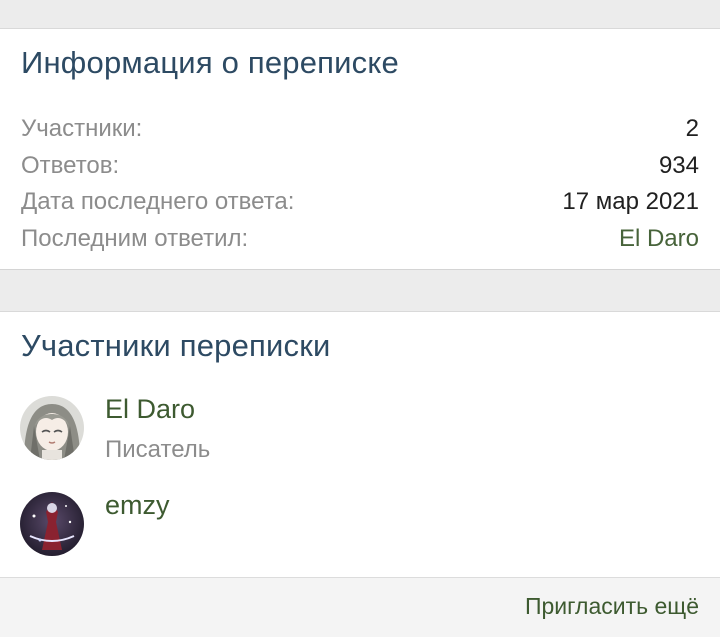  Describe the element at coordinates (135, 238) in the screenshot. I see `info-label: Последним ответил:` at that location.